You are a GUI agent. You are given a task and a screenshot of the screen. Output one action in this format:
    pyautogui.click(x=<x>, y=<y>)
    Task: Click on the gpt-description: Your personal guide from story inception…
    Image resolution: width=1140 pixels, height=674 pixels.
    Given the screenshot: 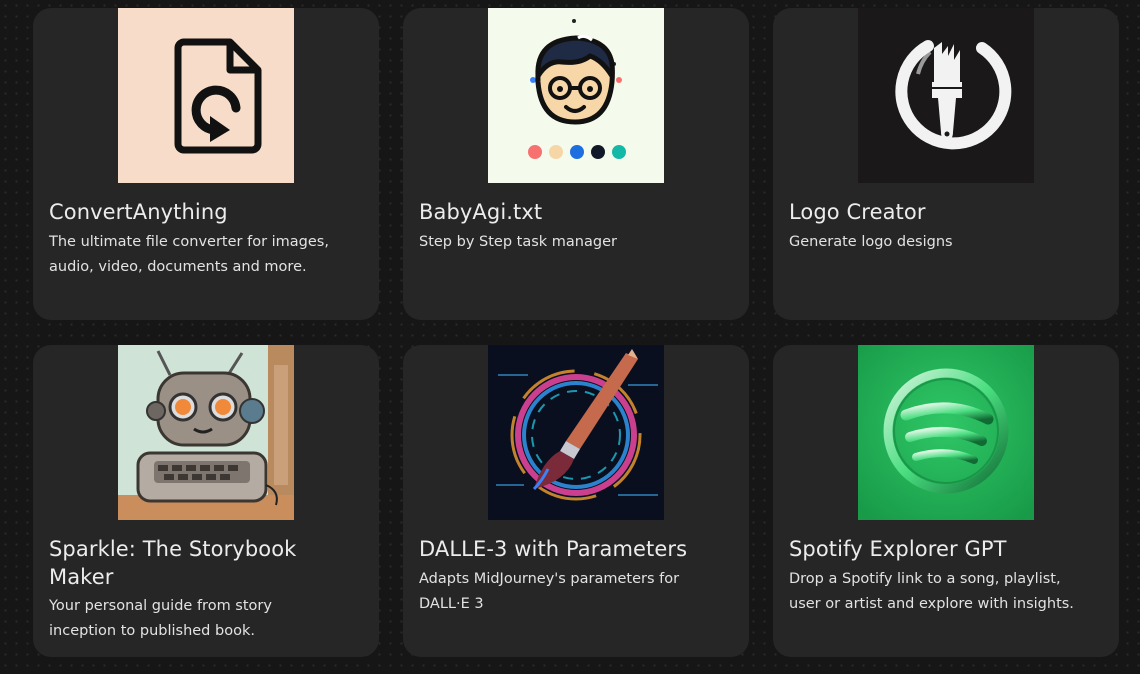 What is the action you would take?
    pyautogui.click(x=160, y=618)
    